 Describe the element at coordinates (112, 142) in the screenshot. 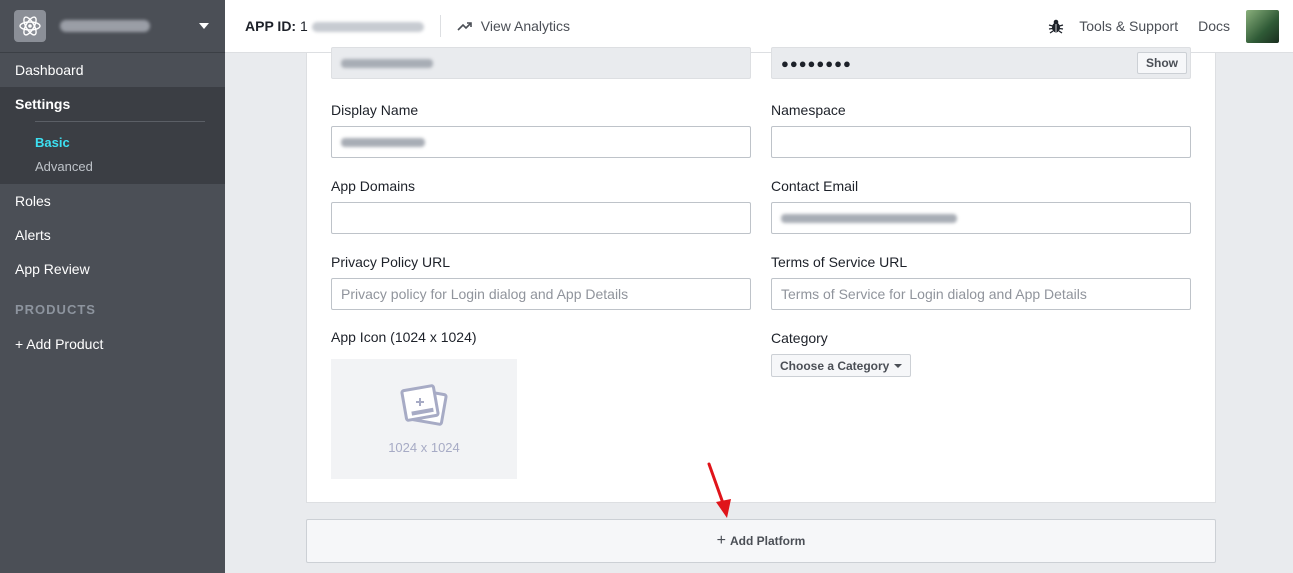

I see `sidebar-subitem-basic: Basic` at that location.